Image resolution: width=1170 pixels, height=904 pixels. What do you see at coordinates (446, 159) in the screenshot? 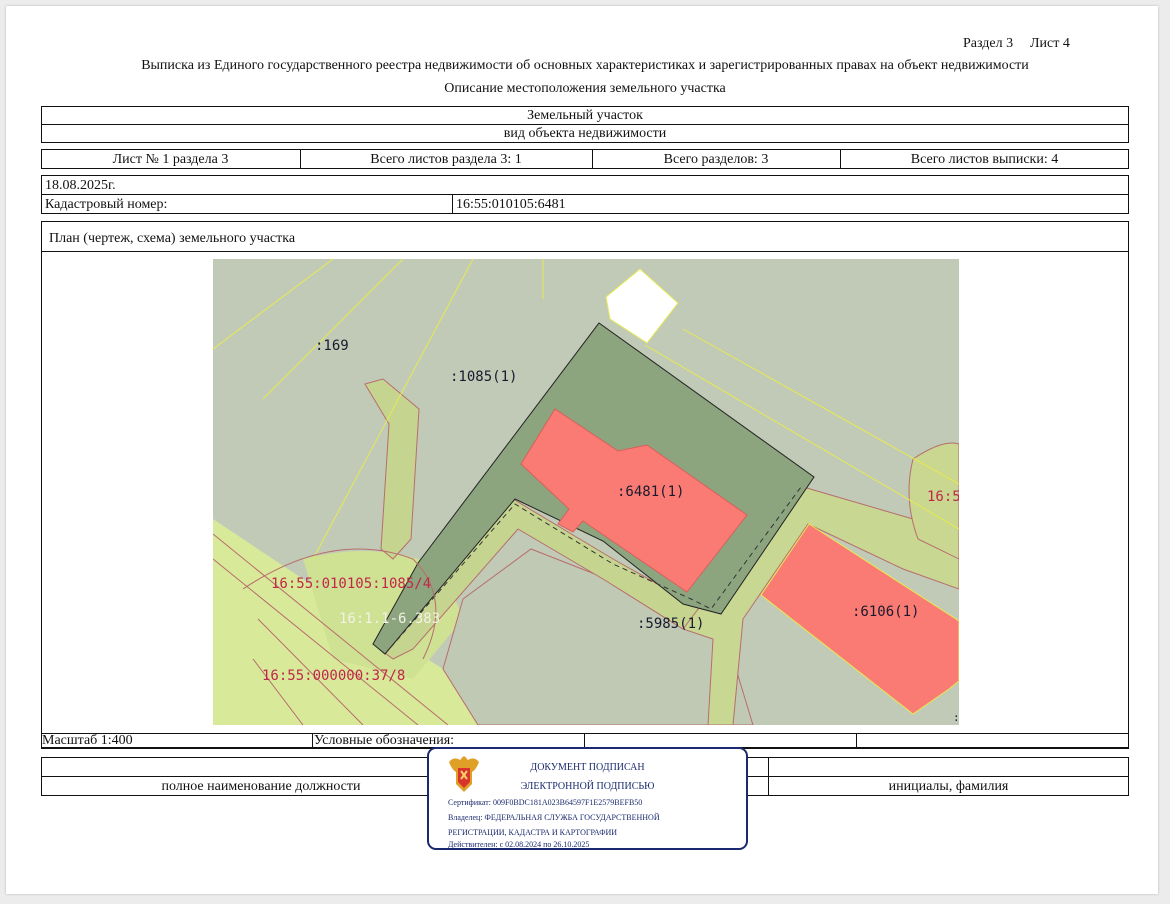
I see `sheets-in-section: Всего листов раздела 3: 1` at bounding box center [446, 159].